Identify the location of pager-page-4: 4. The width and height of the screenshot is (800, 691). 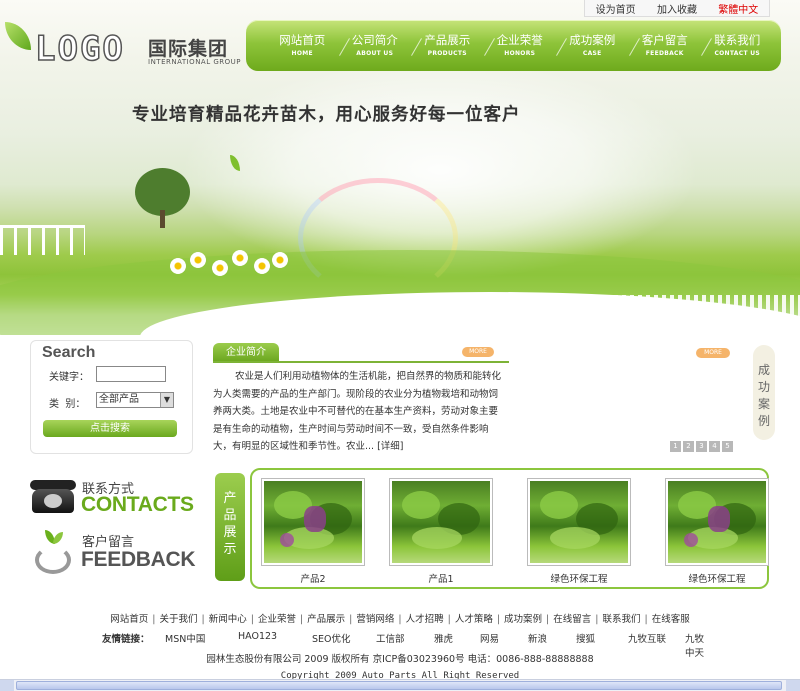
(714, 446).